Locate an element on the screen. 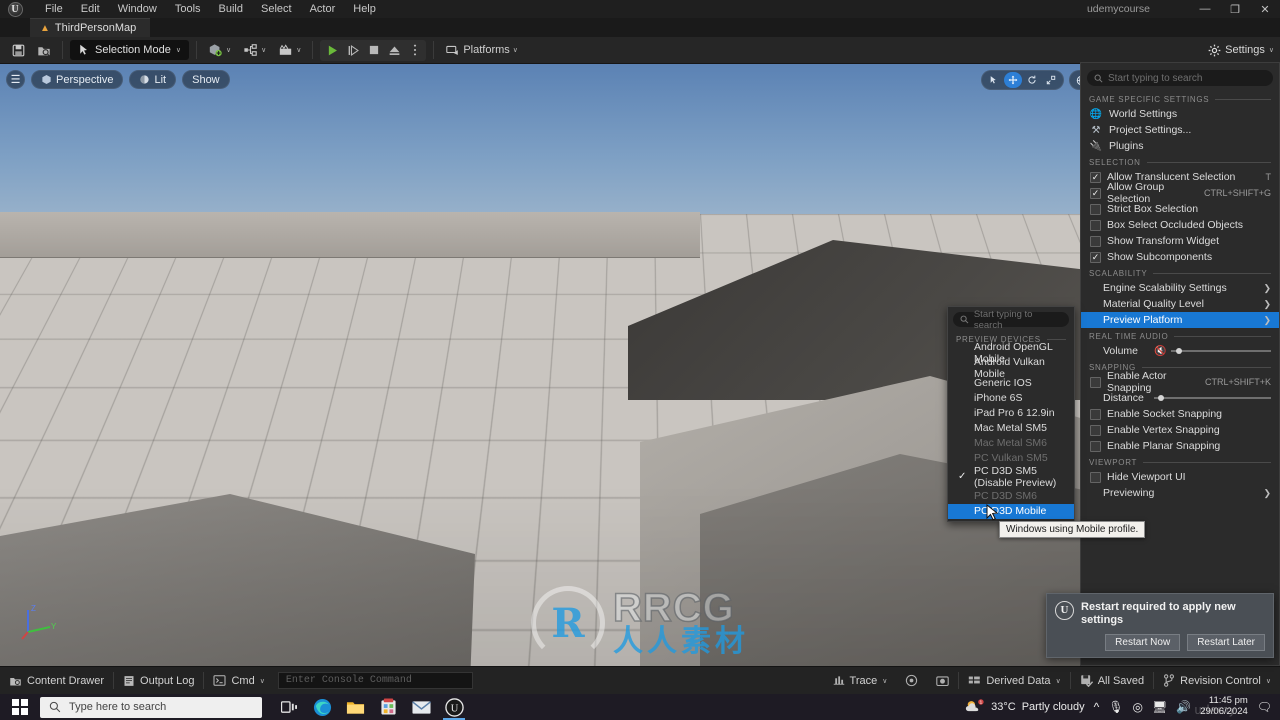  derived-data-dropdown: Derived Data ∨ is located at coordinates (1014, 680).